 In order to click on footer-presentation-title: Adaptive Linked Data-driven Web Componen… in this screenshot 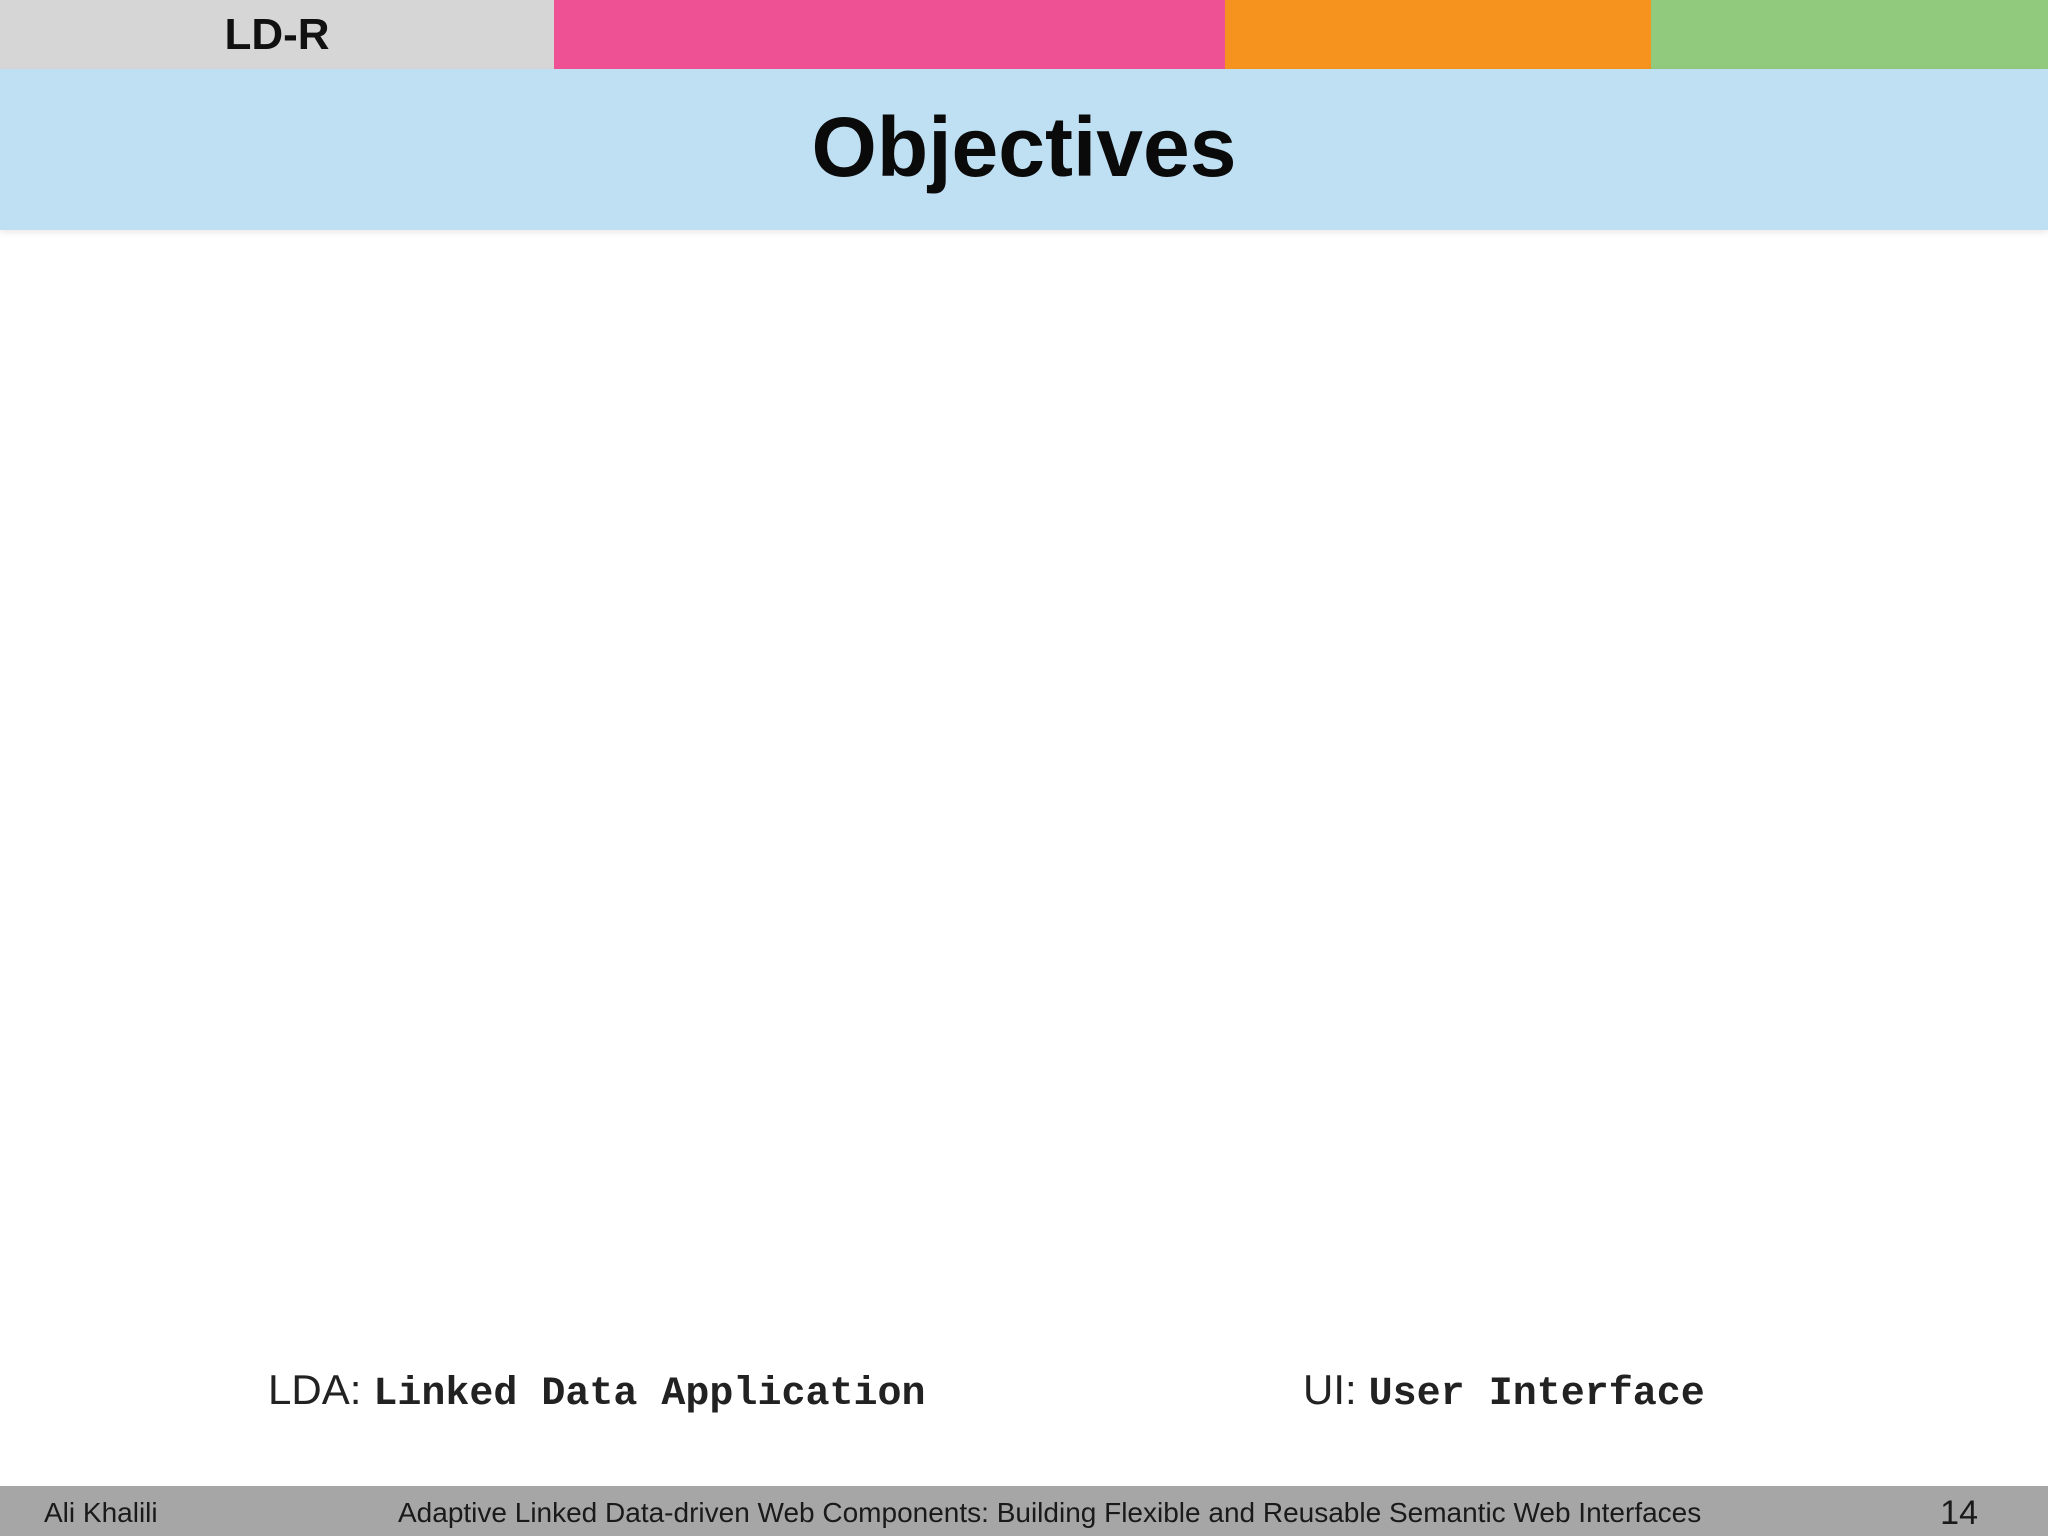, I will do `click(1050, 1512)`.